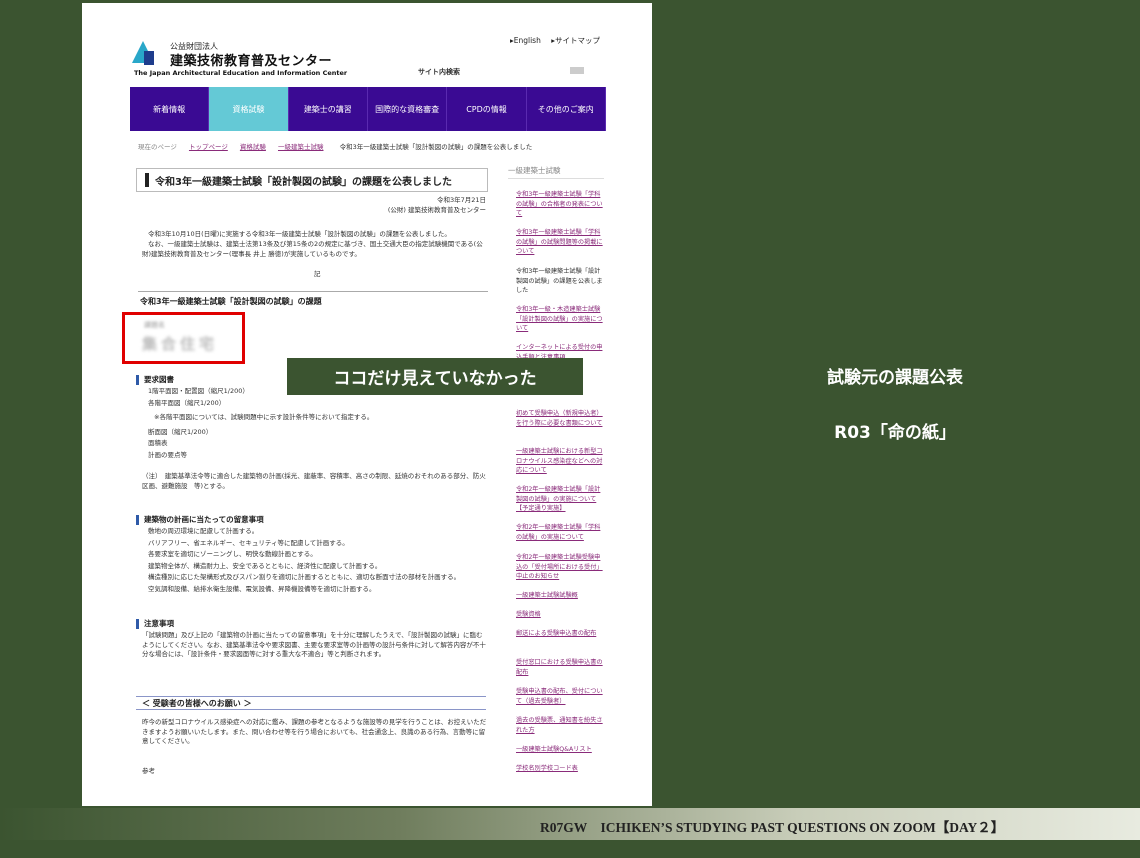 The image size is (1140, 858). What do you see at coordinates (525, 40) in the screenshot?
I see `english-link: ▸English` at bounding box center [525, 40].